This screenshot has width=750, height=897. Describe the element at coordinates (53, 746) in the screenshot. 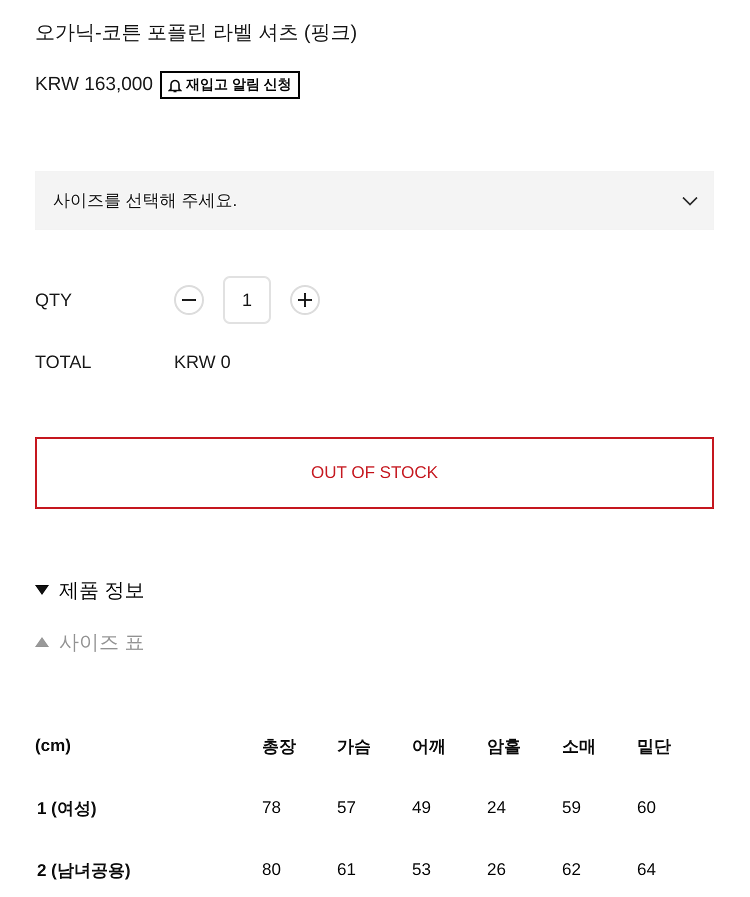

I see `column-header: (cm)` at that location.